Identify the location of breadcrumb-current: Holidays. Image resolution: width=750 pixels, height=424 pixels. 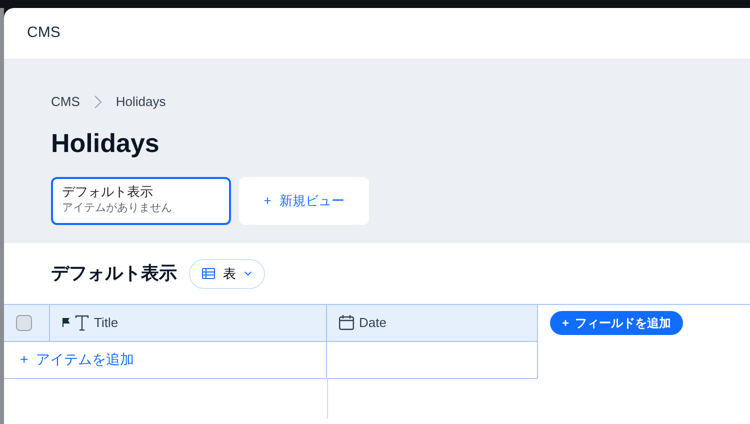
(141, 102).